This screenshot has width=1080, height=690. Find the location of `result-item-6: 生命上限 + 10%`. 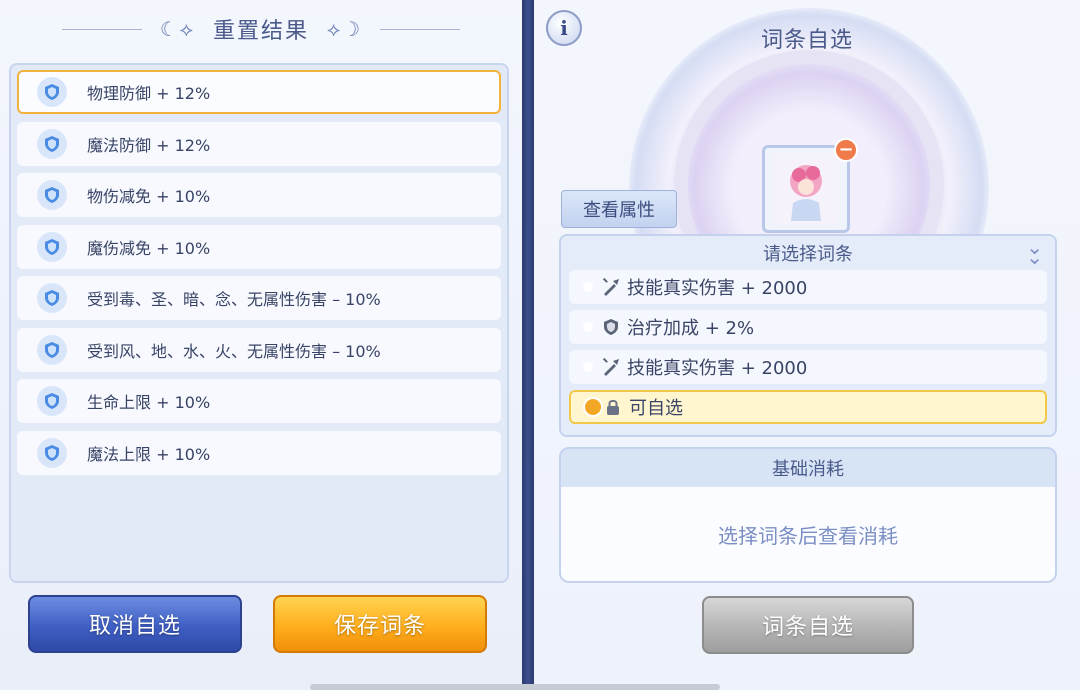

result-item-6: 生命上限 + 10% is located at coordinates (259, 401).